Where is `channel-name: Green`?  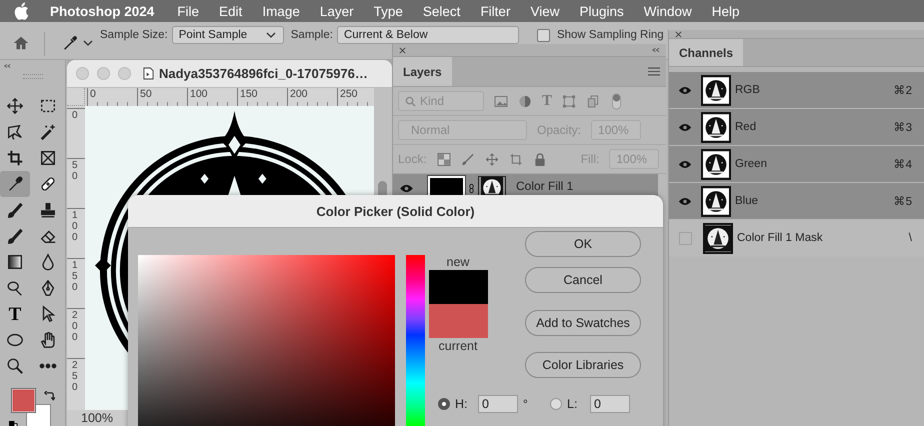 channel-name: Green is located at coordinates (751, 164).